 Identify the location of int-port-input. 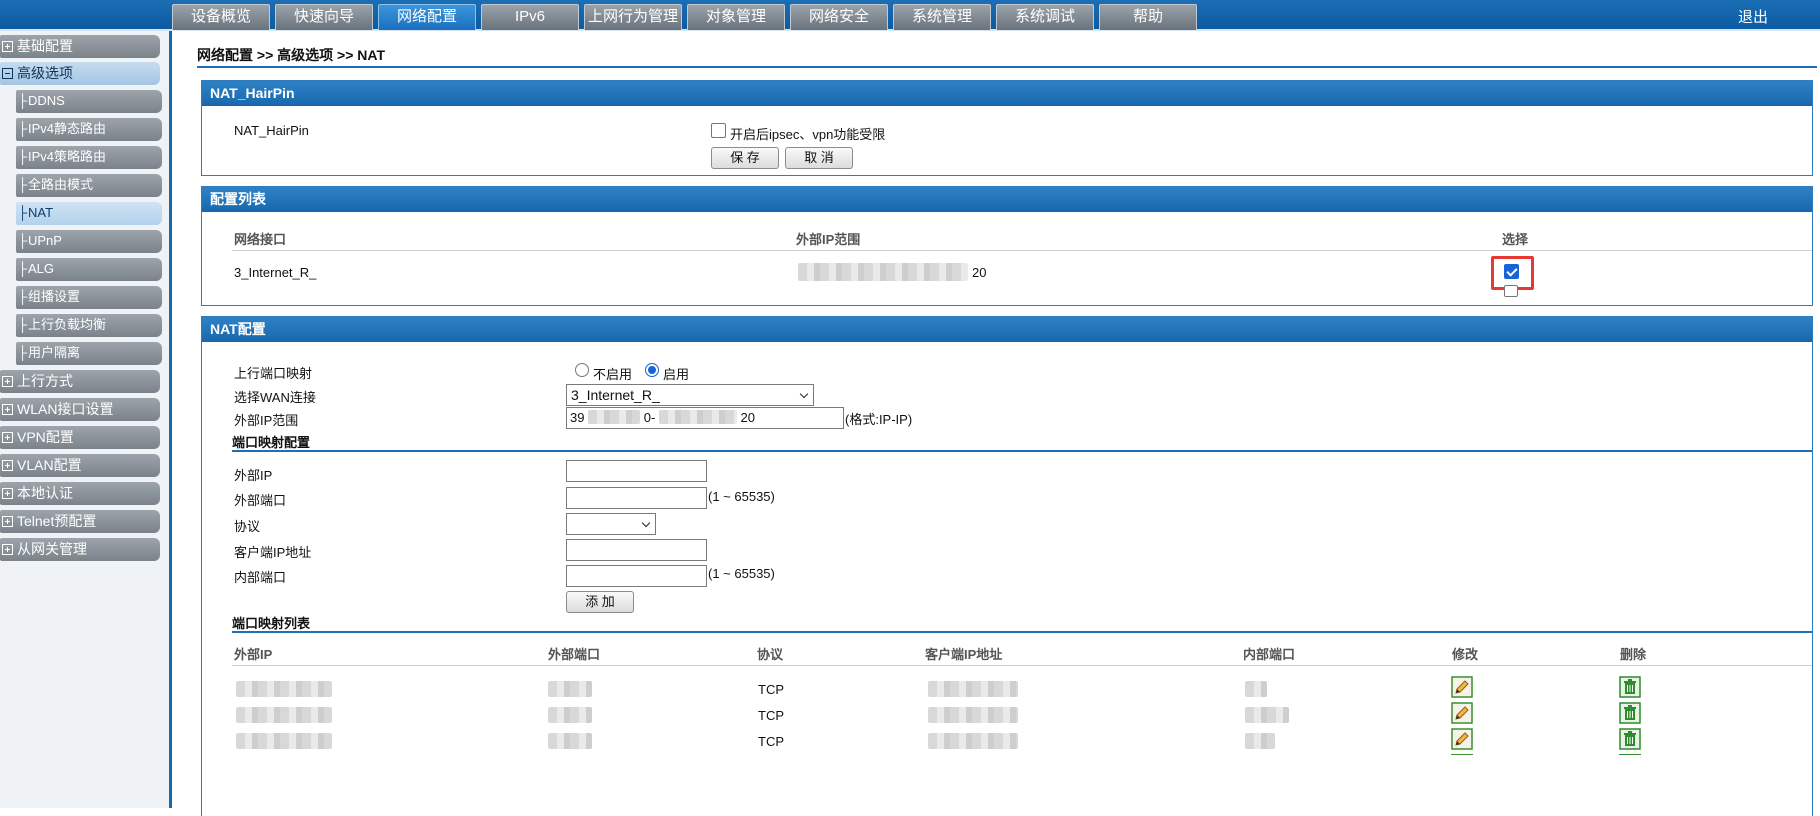
(636, 576).